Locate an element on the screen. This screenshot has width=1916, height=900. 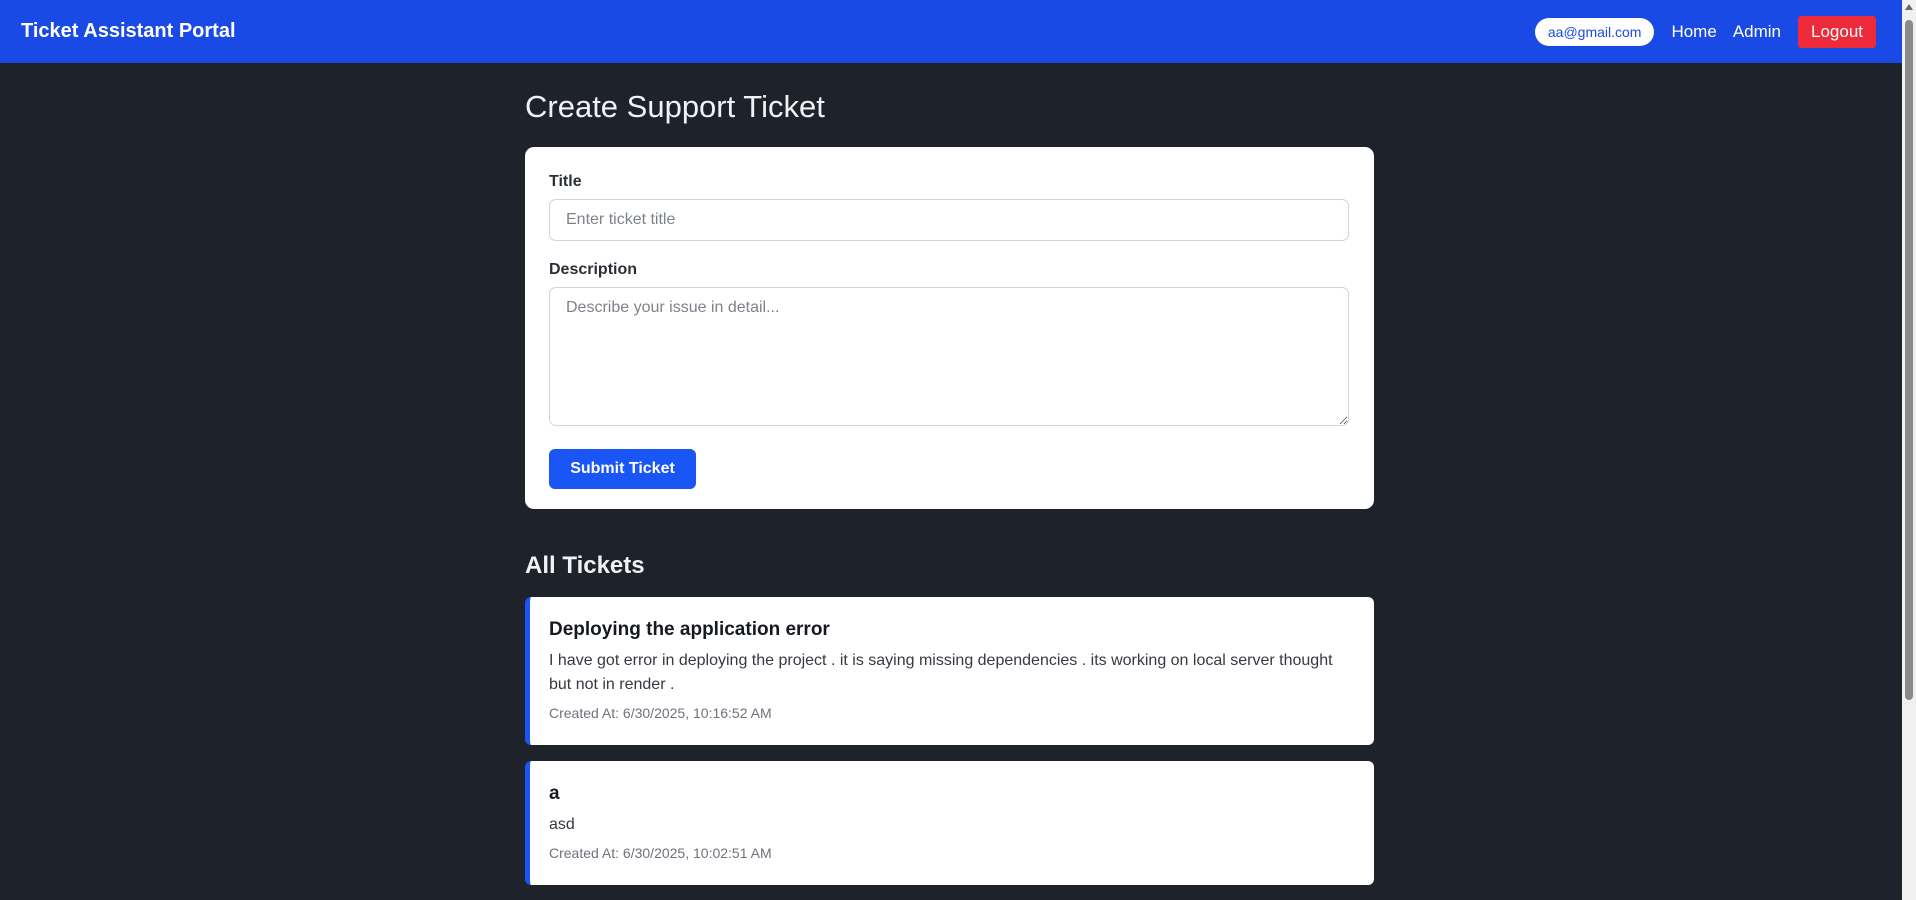
ticket-title-input is located at coordinates (949, 220).